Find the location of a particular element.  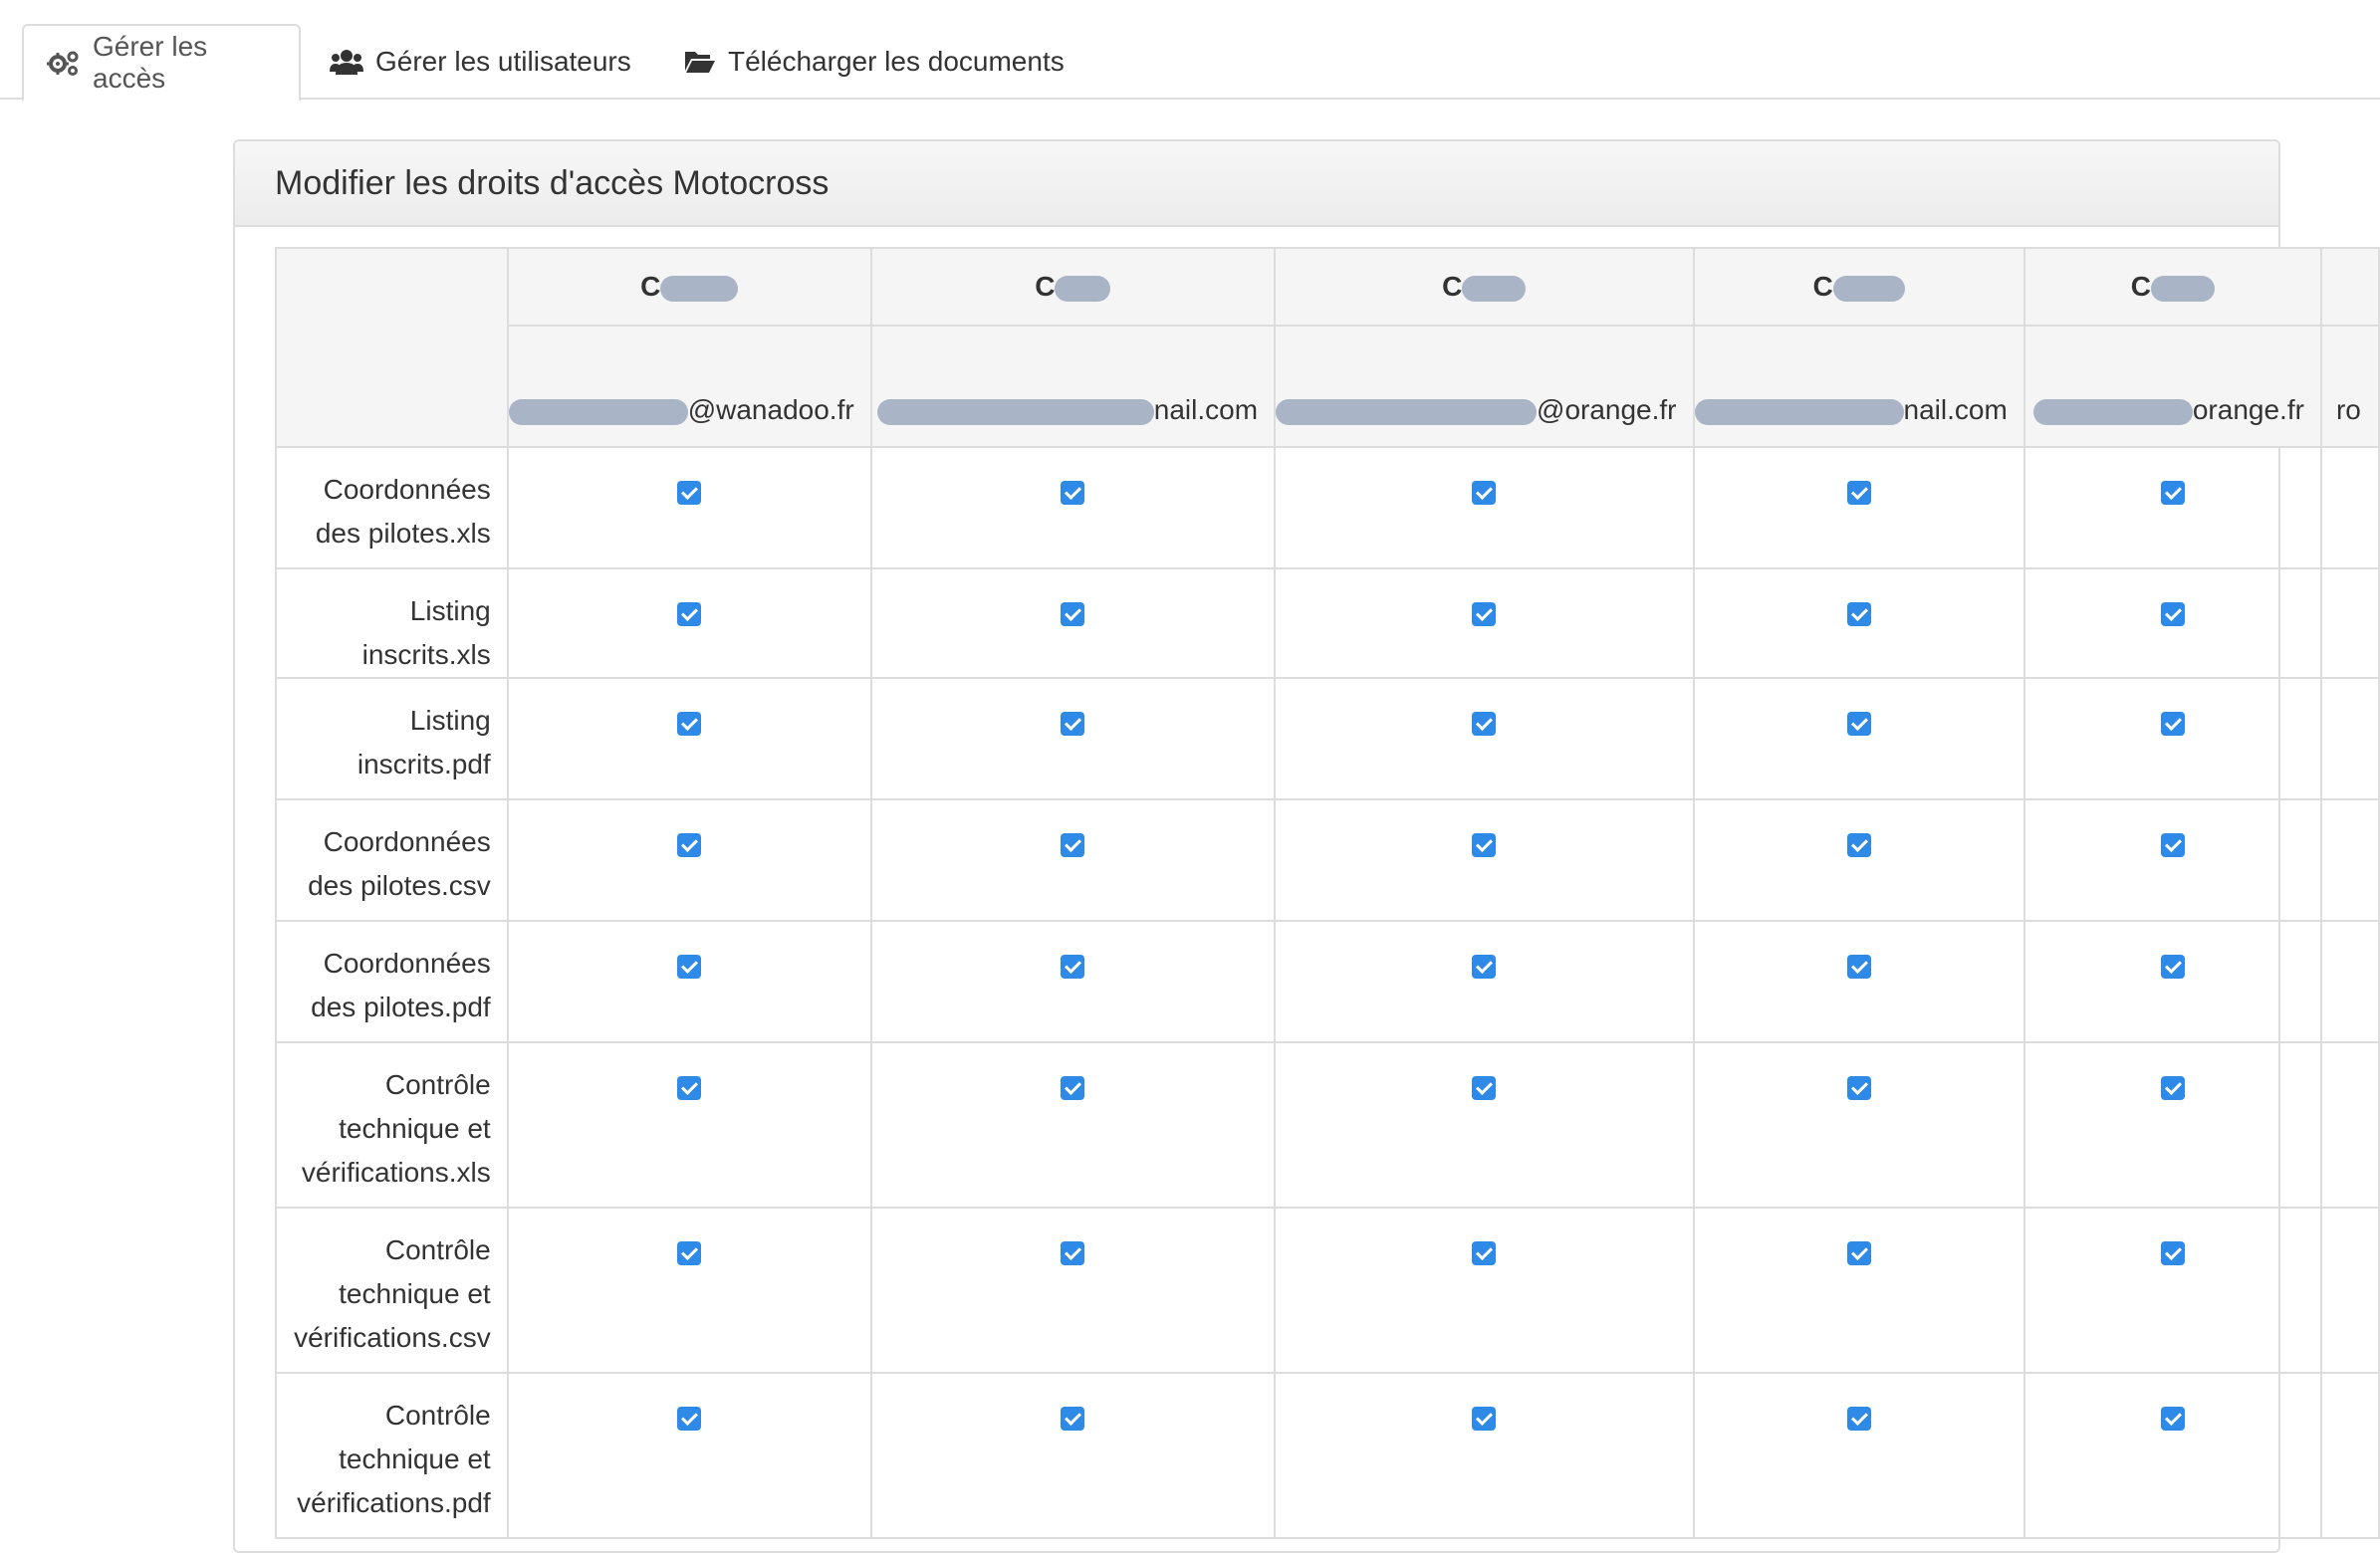

table-row: Listing inscrits.xls is located at coordinates (1328, 623).